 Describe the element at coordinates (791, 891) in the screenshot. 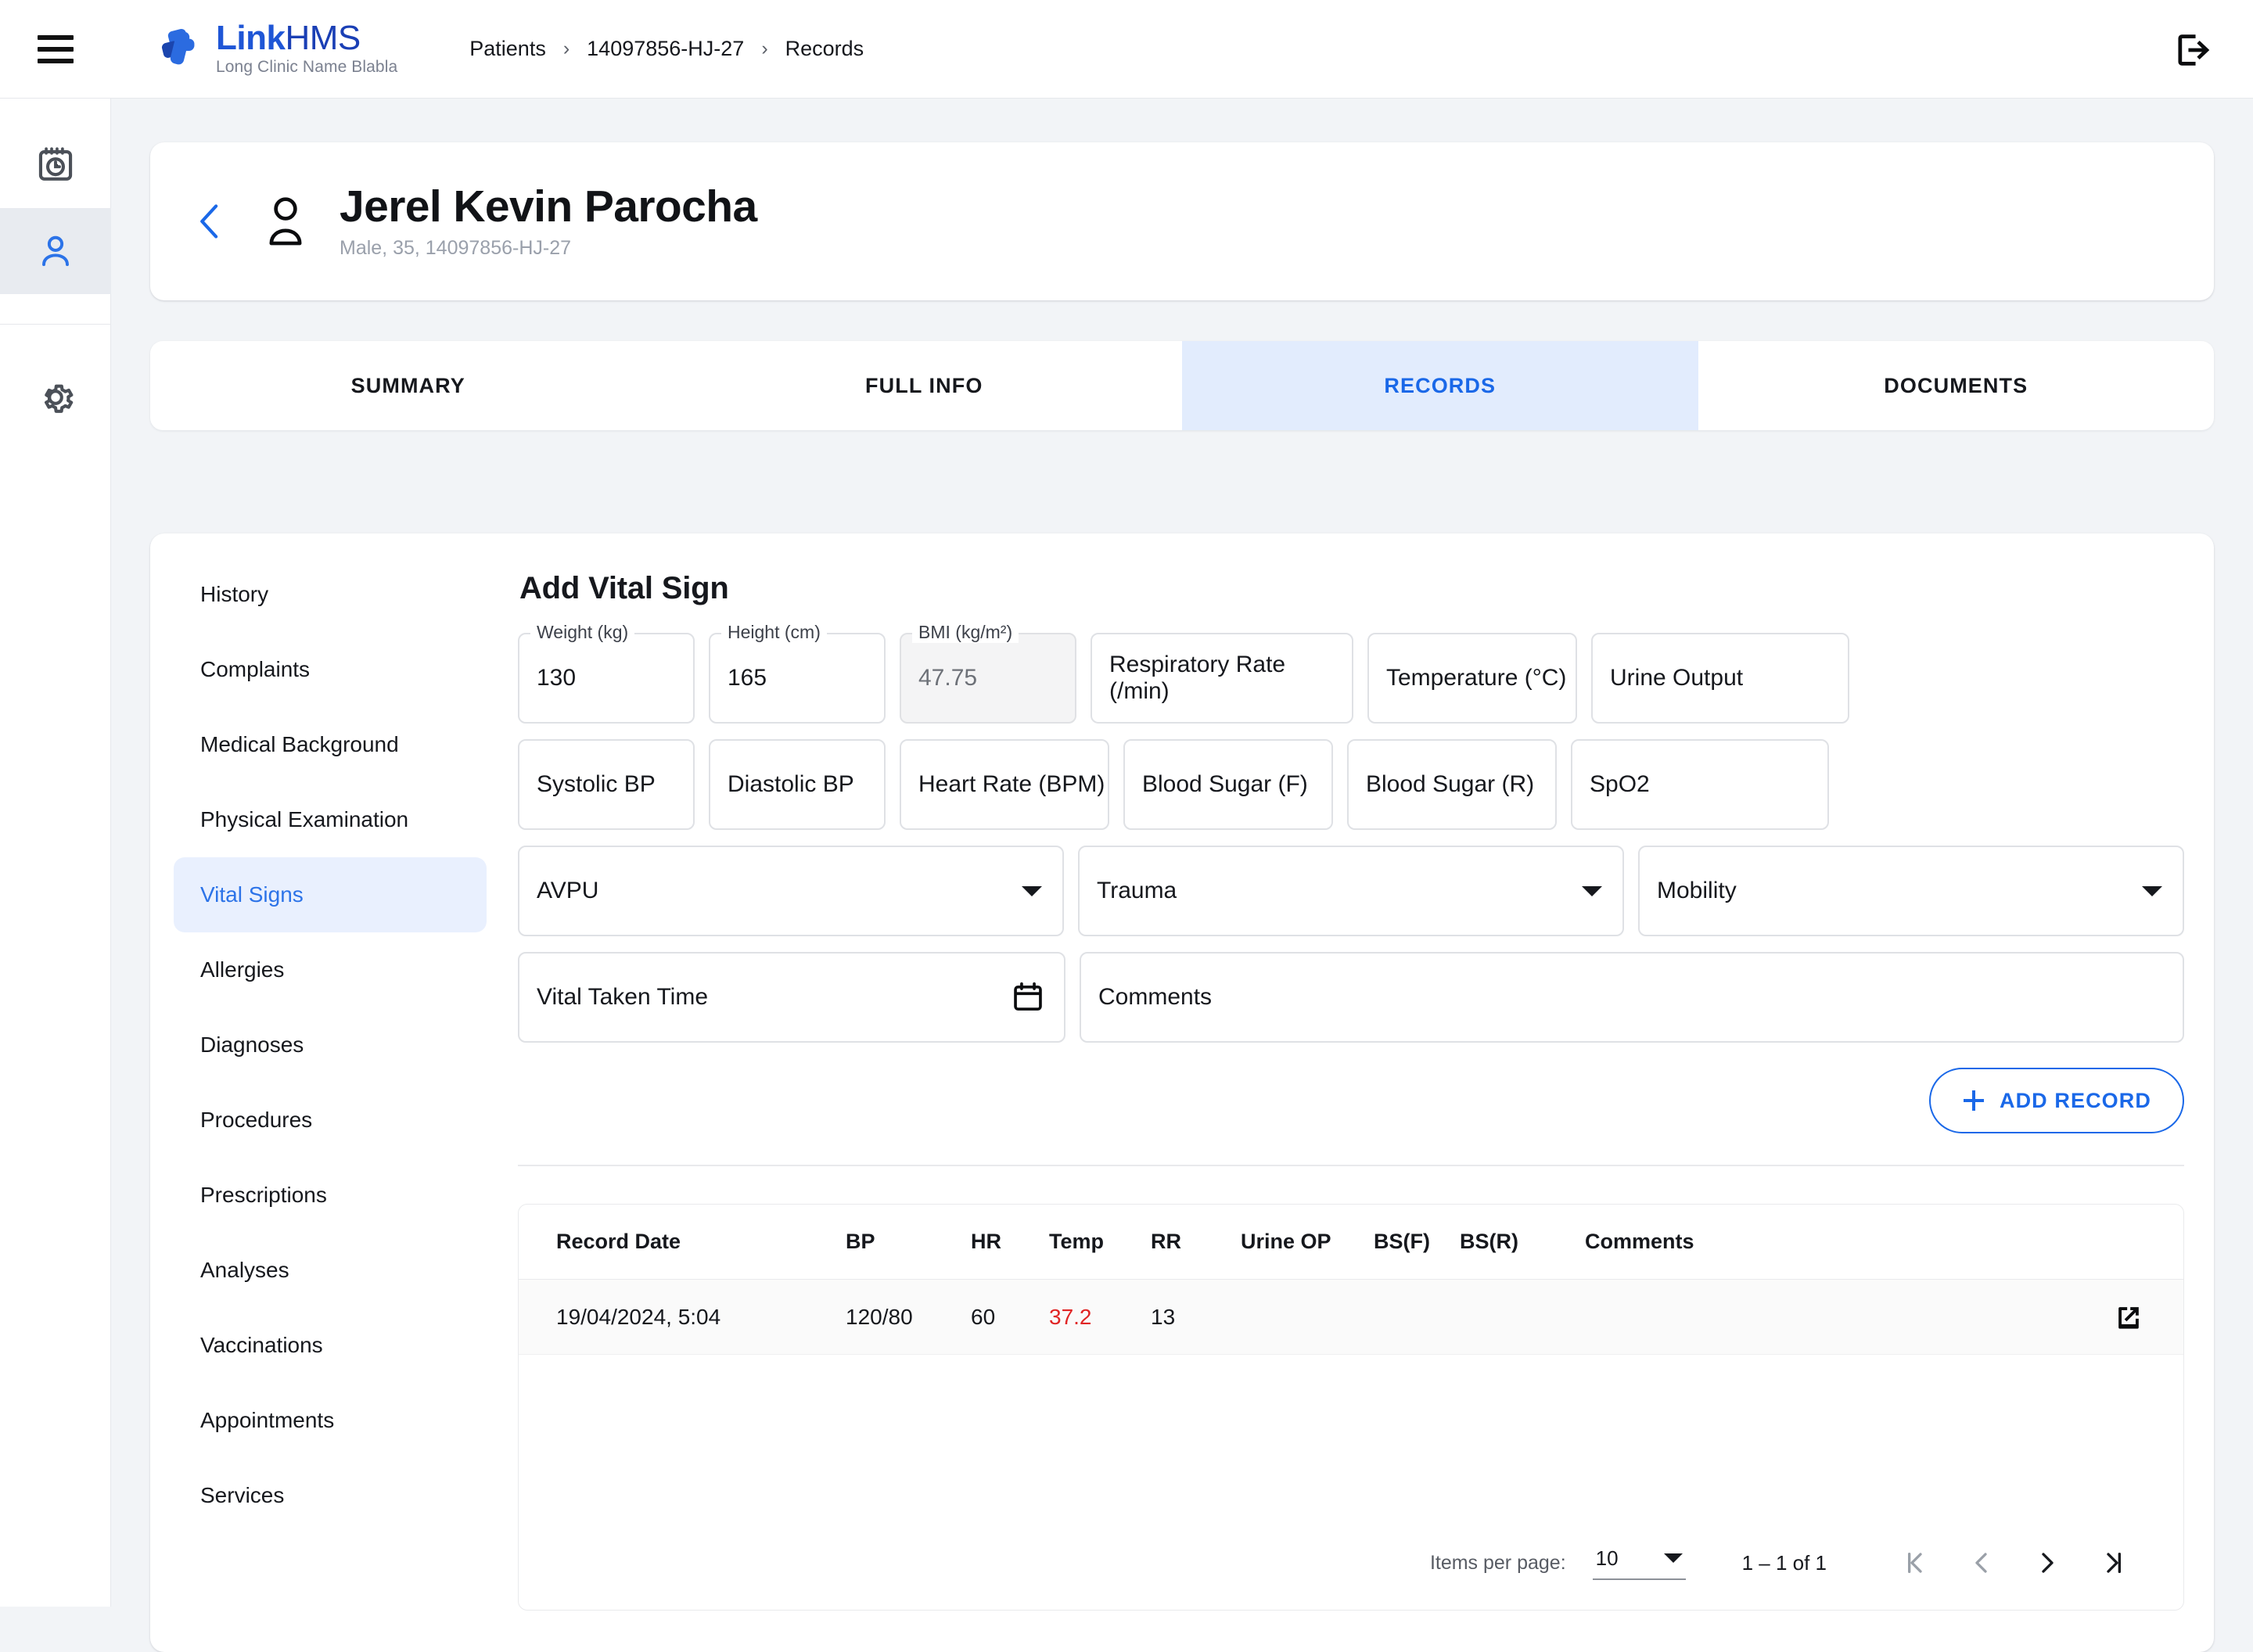

I see `avpu-select: AVPU` at that location.